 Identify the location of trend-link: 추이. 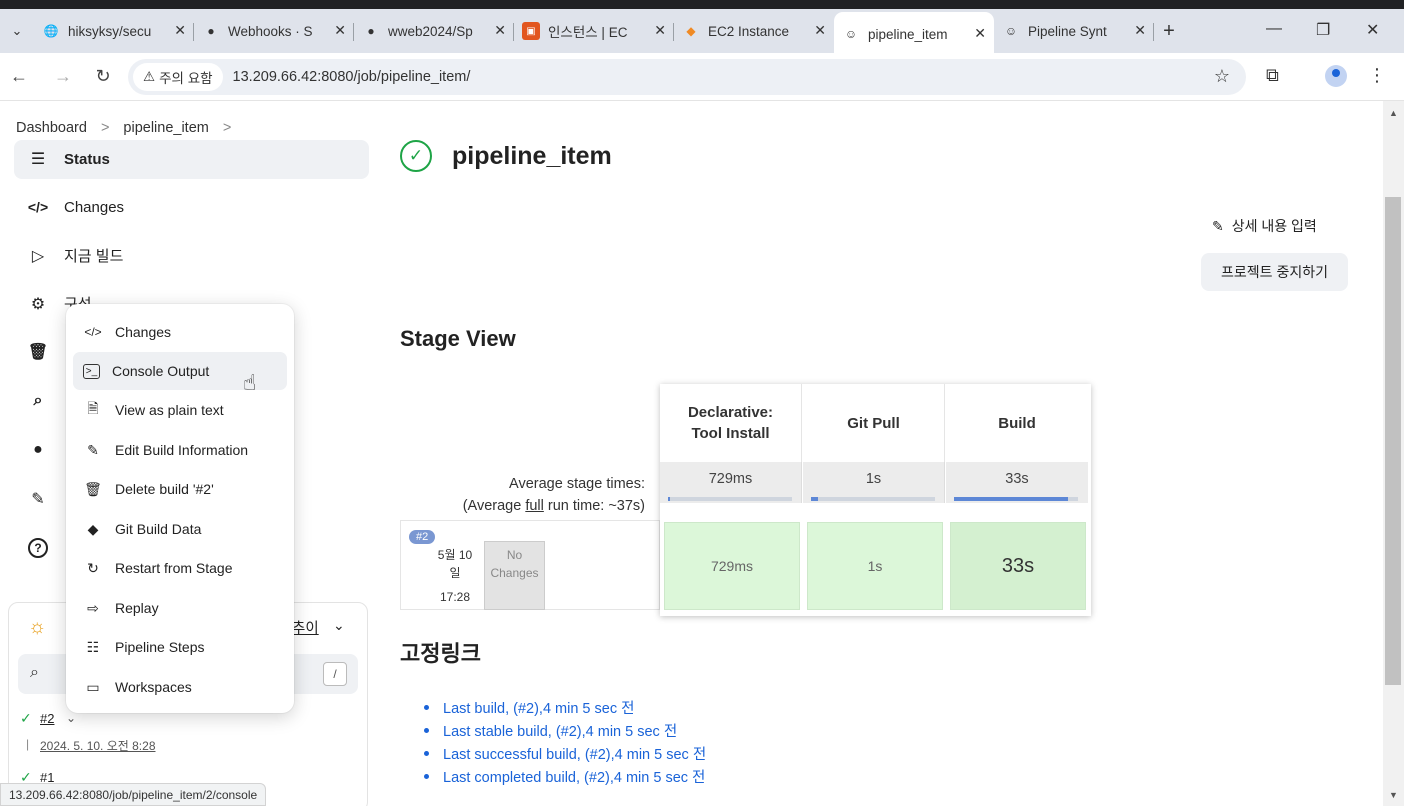
(305, 627).